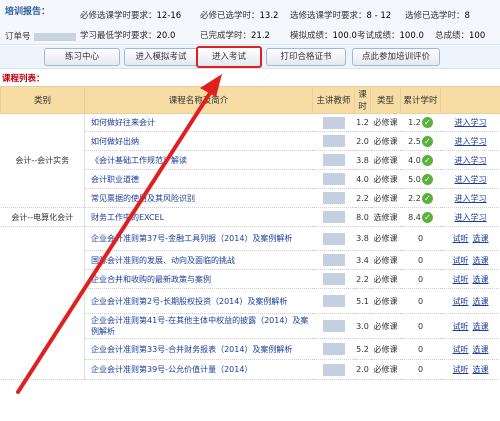  Describe the element at coordinates (198, 260) in the screenshot. I see `course-name-link: 国际会计准则的发展、动向及面临的挑战` at that location.